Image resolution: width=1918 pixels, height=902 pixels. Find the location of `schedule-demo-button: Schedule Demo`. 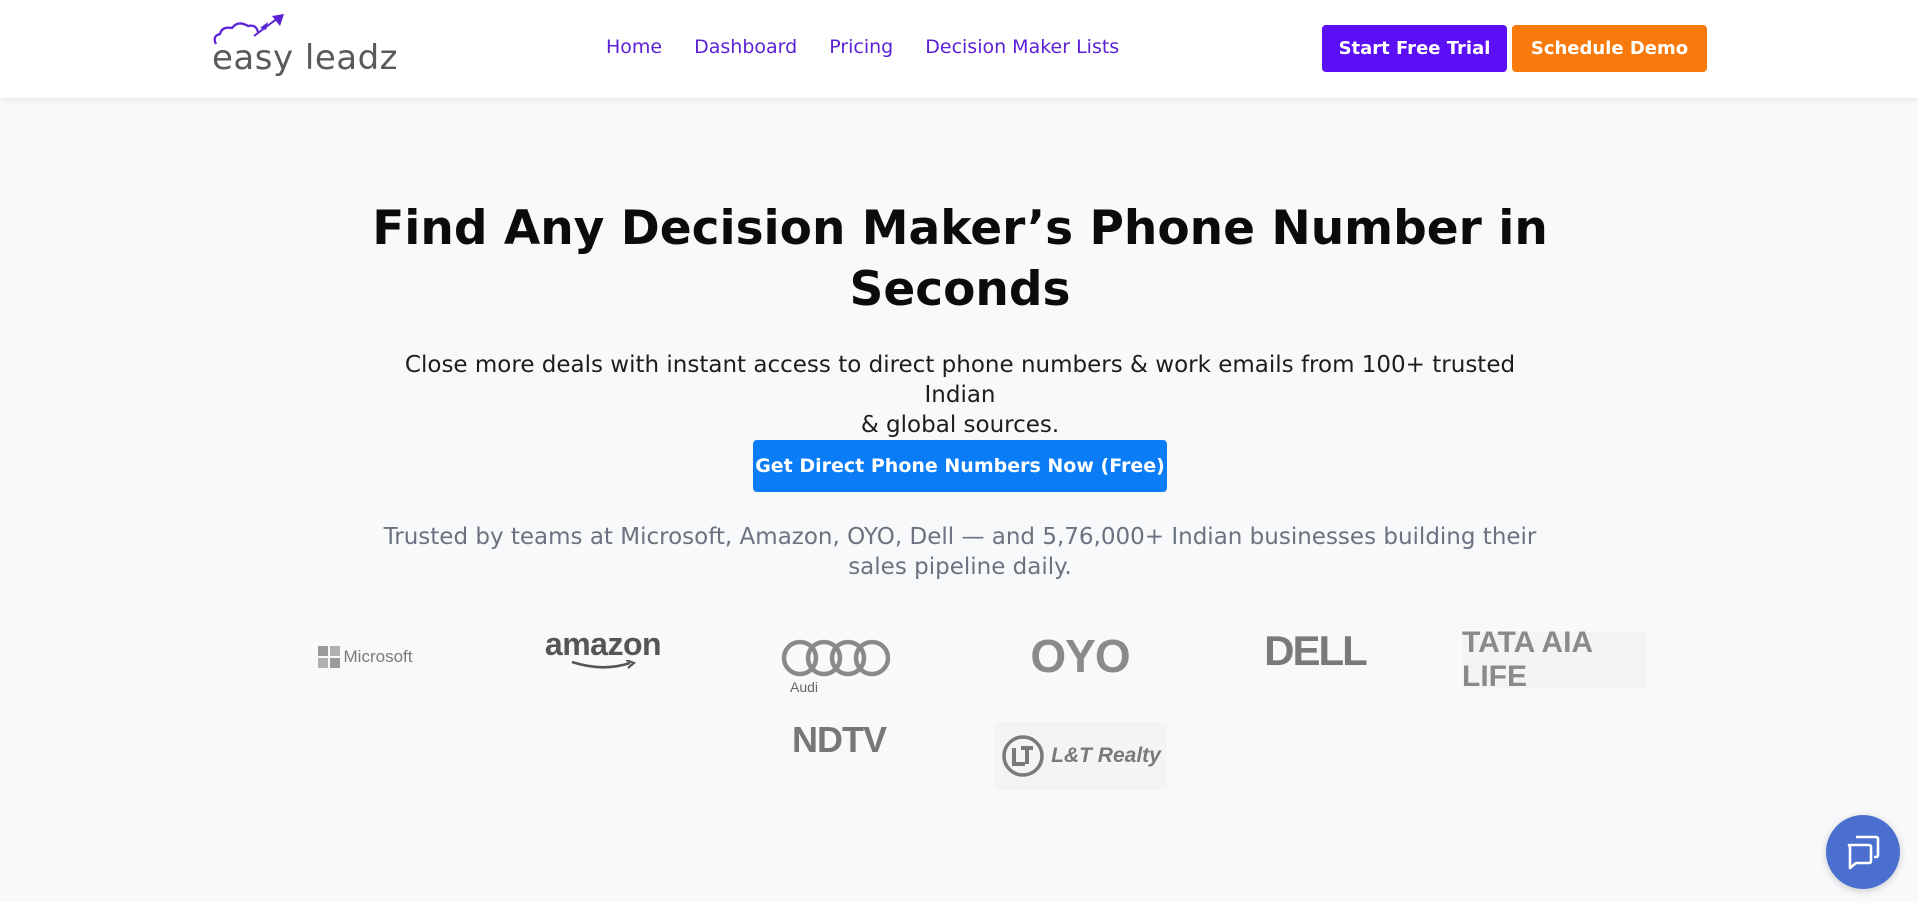

schedule-demo-button: Schedule Demo is located at coordinates (1609, 48).